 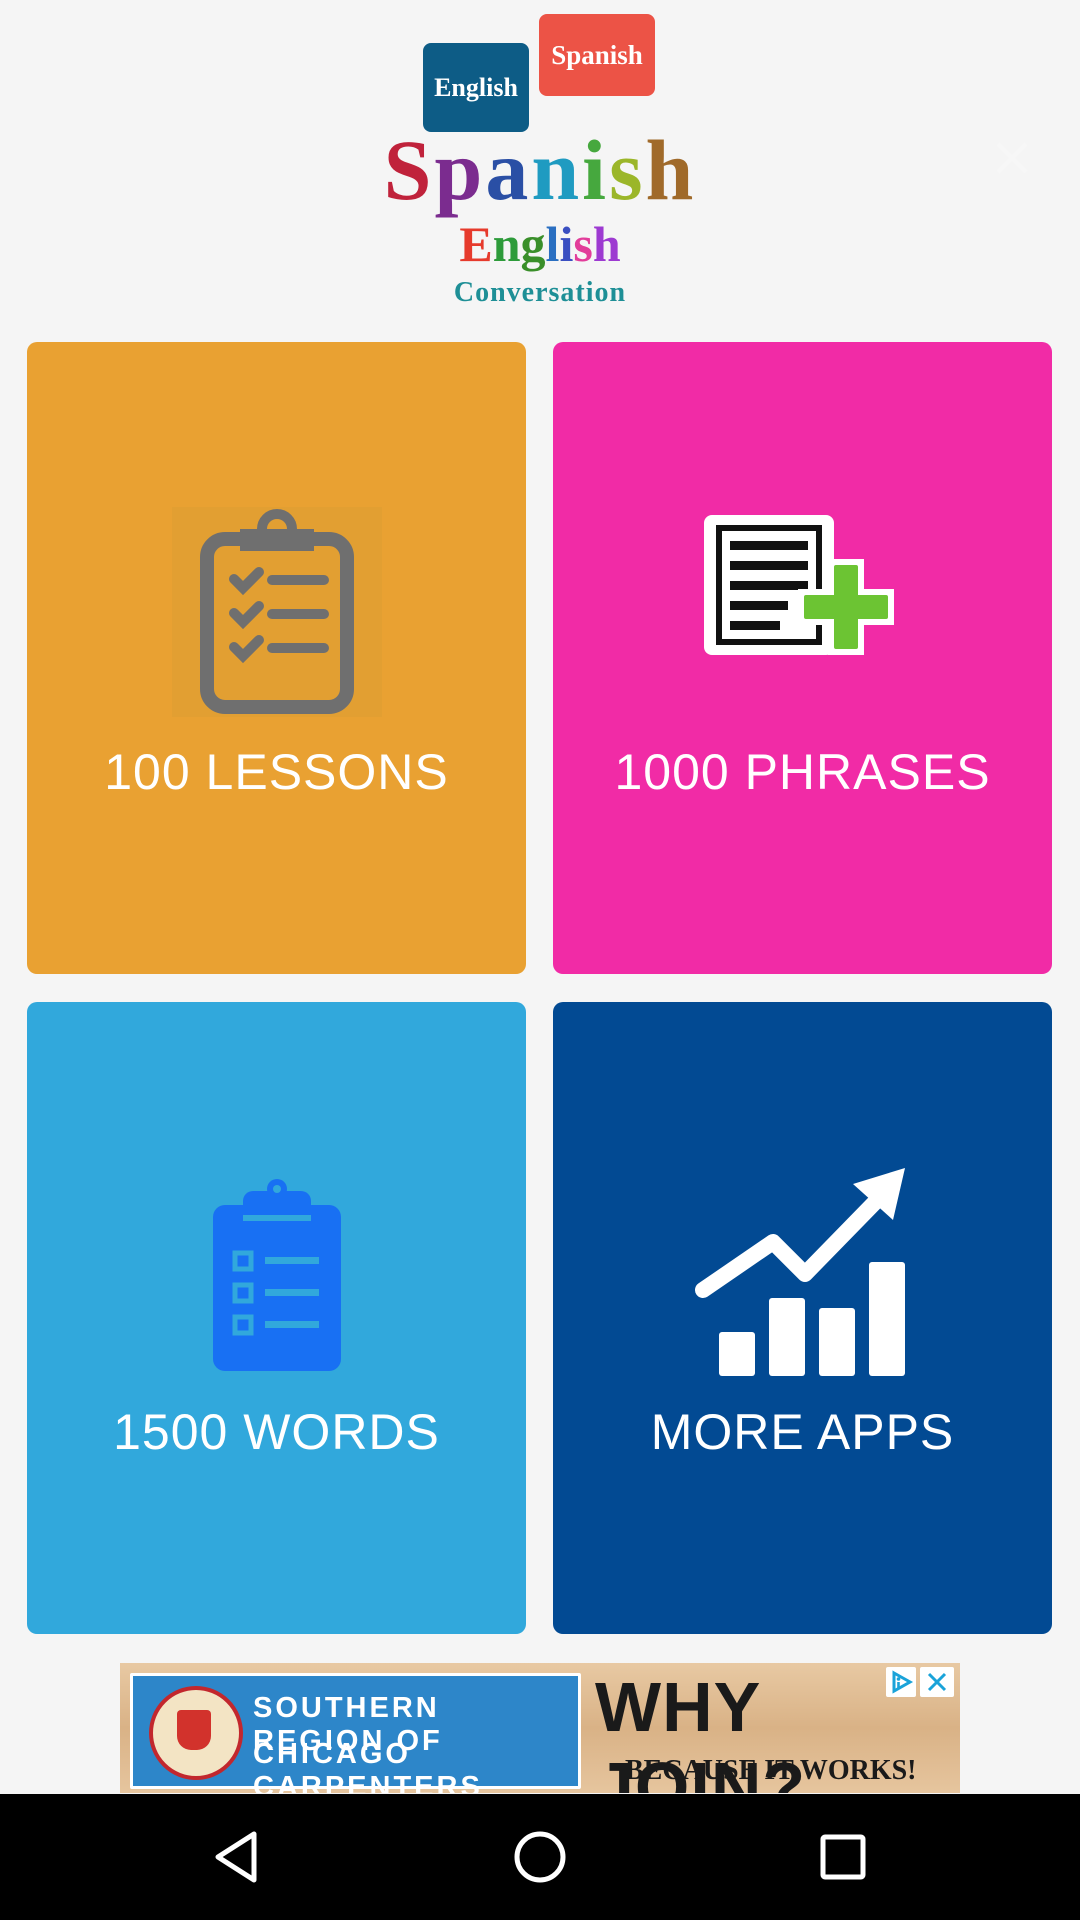 I want to click on back-icon, so click(x=239, y=1857).